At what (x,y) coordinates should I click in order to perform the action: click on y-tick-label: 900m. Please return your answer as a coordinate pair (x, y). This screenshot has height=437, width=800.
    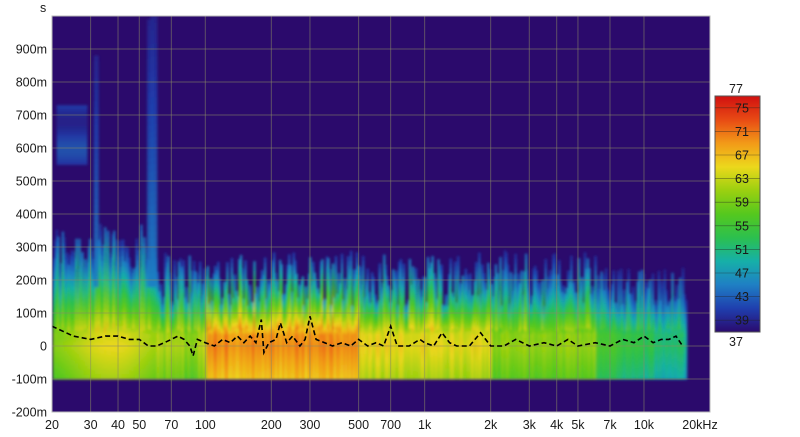
    Looking at the image, I should click on (31, 50).